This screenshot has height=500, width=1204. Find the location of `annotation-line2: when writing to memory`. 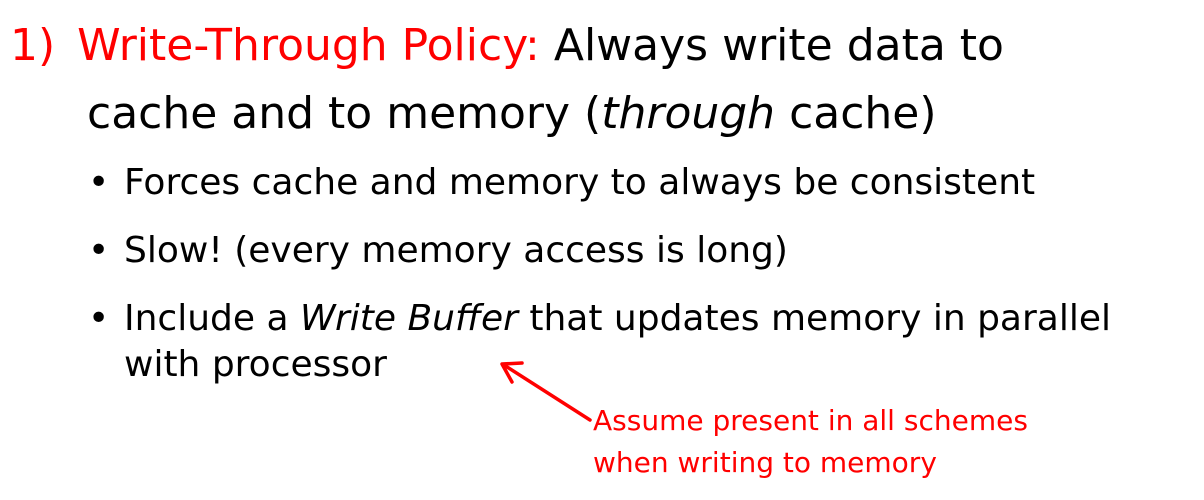

annotation-line2: when writing to memory is located at coordinates (765, 462).